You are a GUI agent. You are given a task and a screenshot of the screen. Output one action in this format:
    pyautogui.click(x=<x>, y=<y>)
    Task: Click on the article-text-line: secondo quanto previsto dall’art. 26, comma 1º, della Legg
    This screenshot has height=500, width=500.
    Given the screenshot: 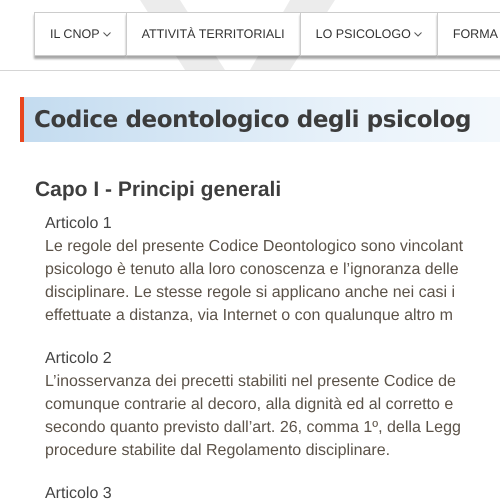 What is the action you would take?
    pyautogui.click(x=253, y=428)
    